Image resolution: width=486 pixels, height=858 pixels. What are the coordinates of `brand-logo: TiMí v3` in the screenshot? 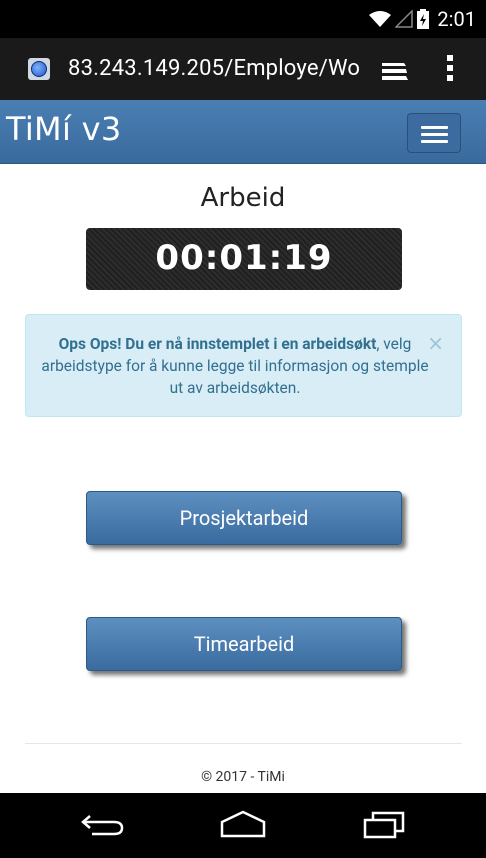 It's located at (64, 129).